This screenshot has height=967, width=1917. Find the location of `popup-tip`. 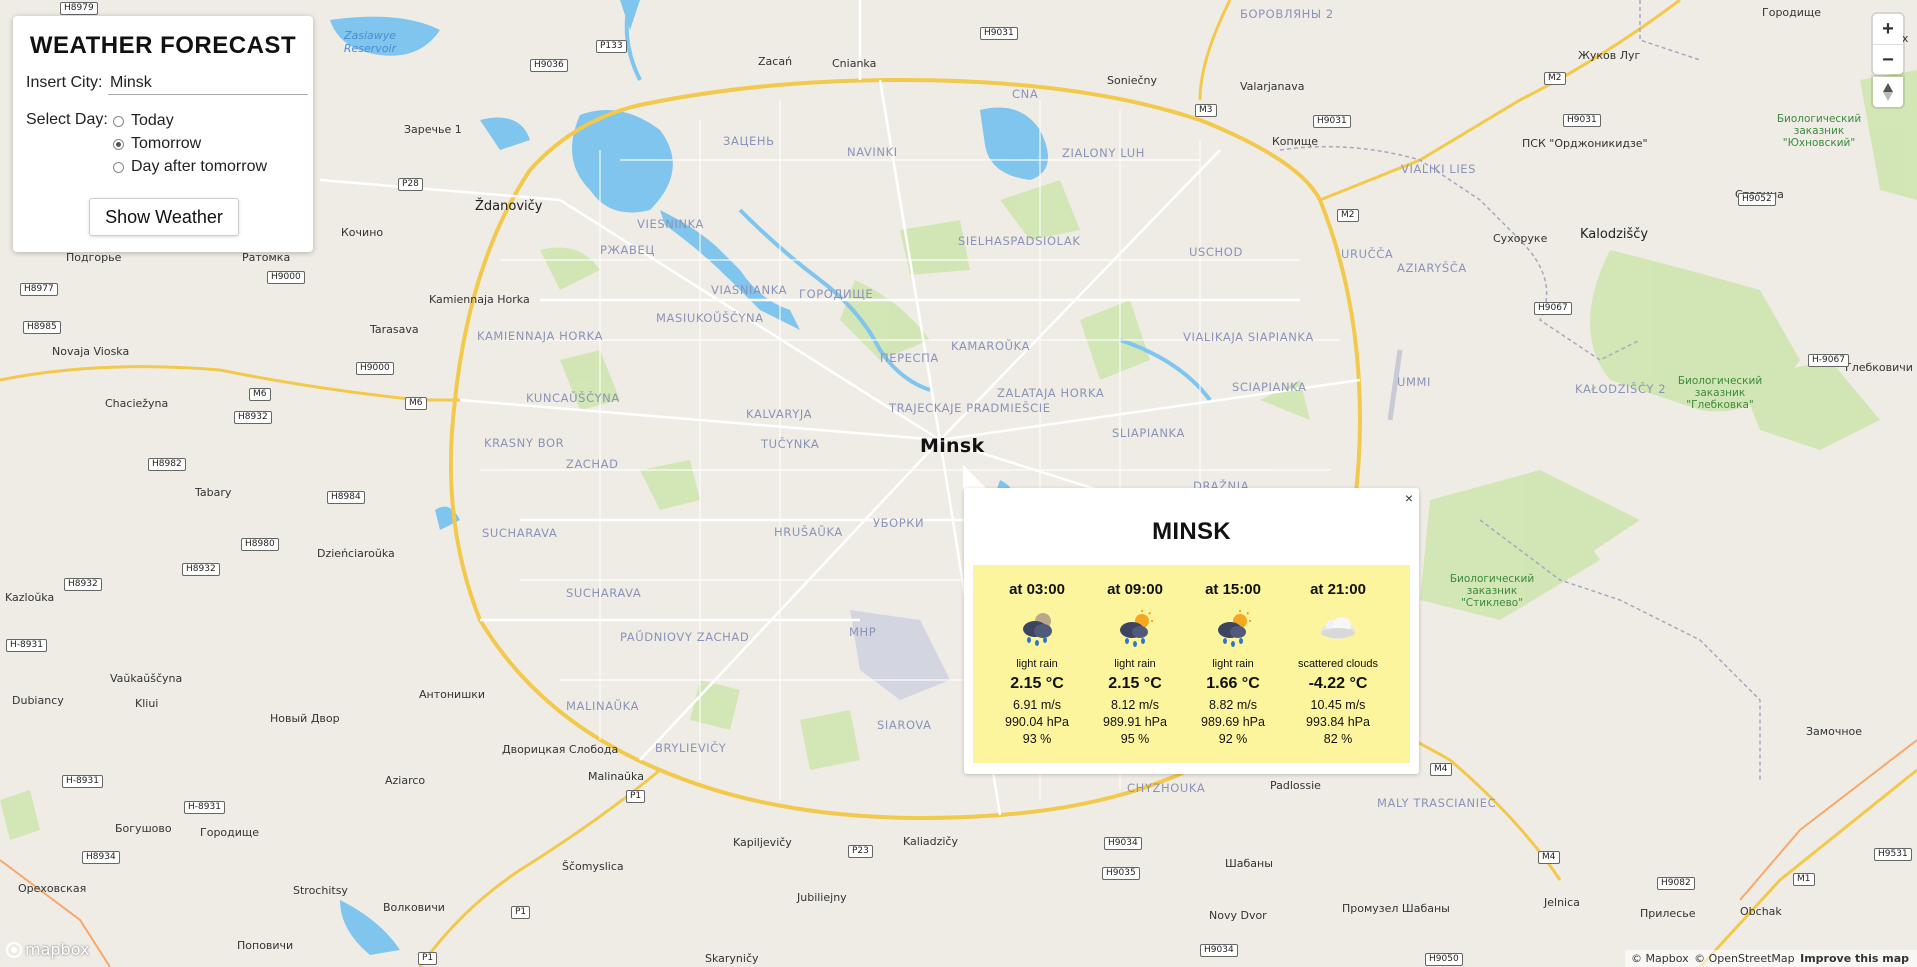

popup-tip is located at coordinates (975, 477).